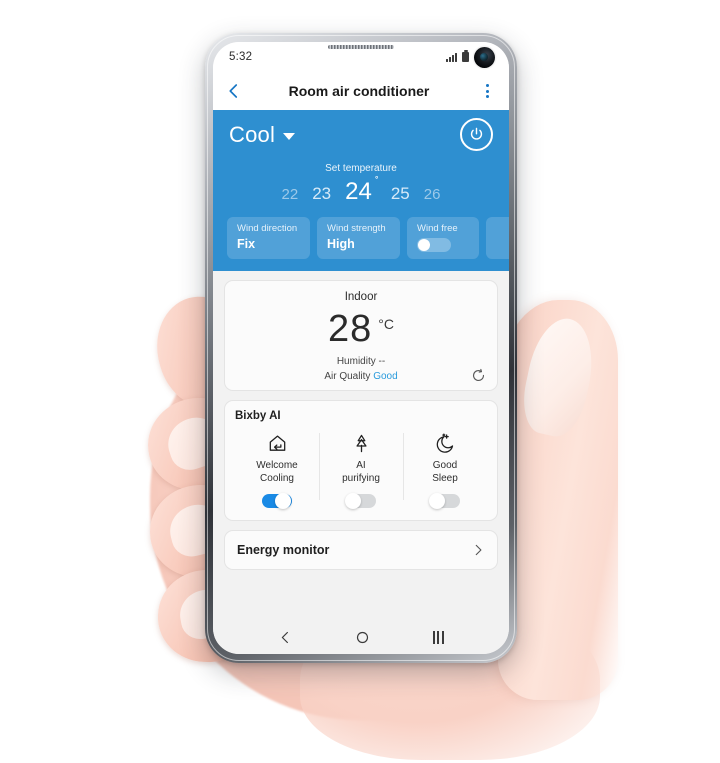  What do you see at coordinates (267, 228) in the screenshot?
I see `tile-wind-direction-label: Wind direction` at bounding box center [267, 228].